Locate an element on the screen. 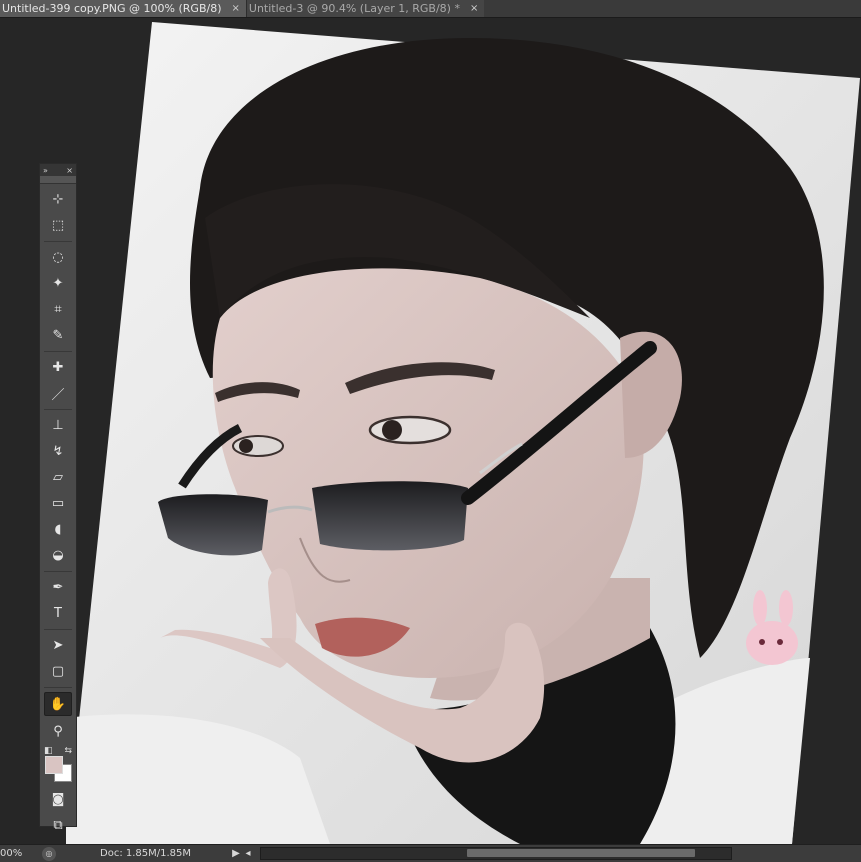 The height and width of the screenshot is (862, 861). rect-marquee-icon: ⬚ is located at coordinates (58, 225).